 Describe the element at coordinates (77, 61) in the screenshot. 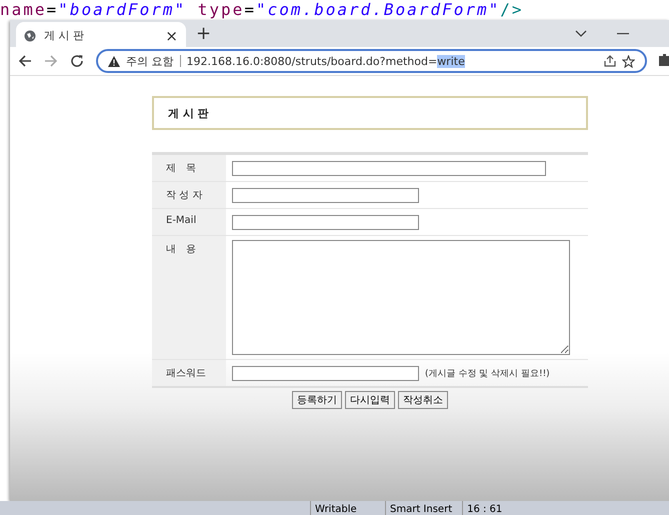

I see `reload-icon` at that location.